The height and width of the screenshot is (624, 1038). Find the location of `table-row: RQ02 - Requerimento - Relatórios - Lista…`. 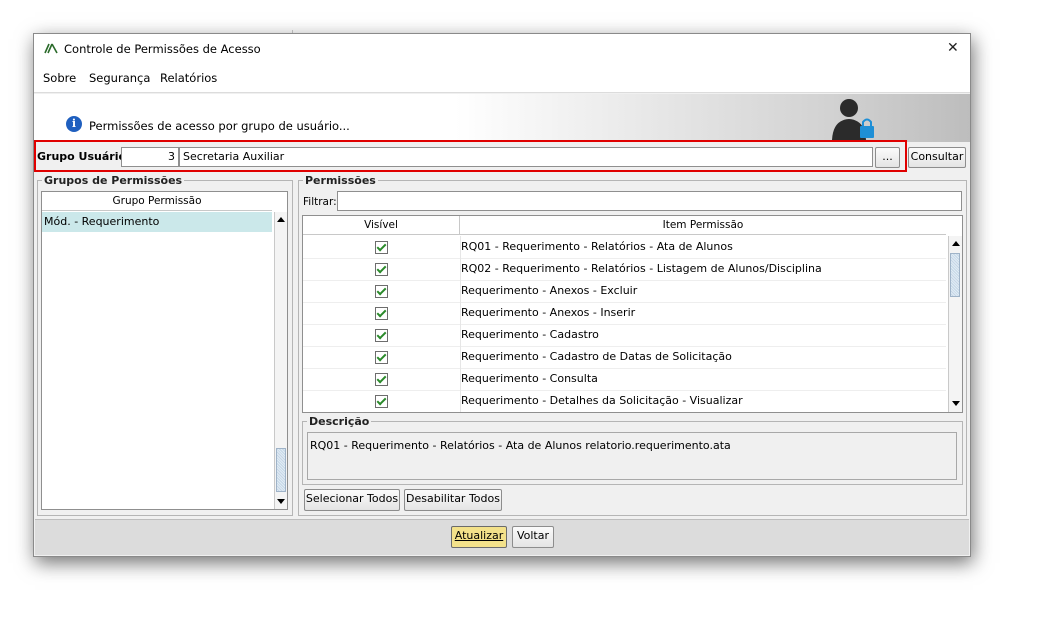

table-row: RQ02 - Requerimento - Relatórios - Lista… is located at coordinates (624, 269).